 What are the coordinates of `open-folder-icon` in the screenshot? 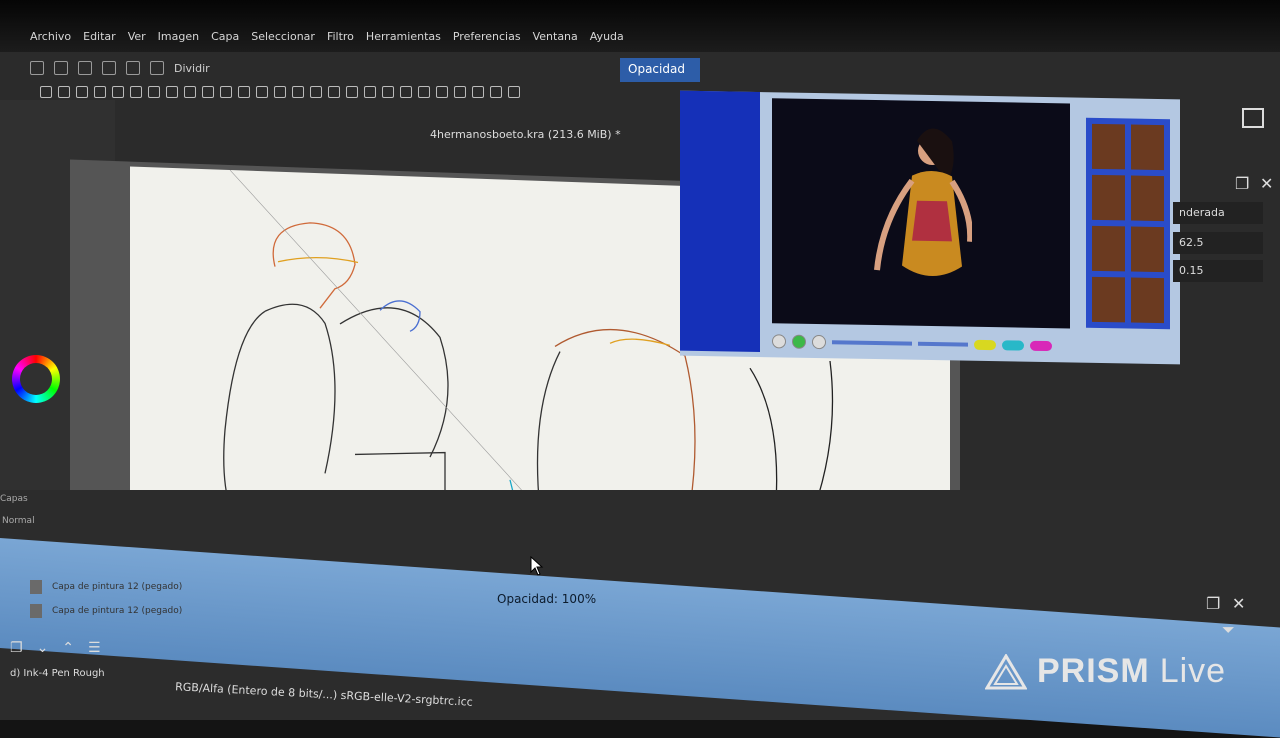 It's located at (61, 68).